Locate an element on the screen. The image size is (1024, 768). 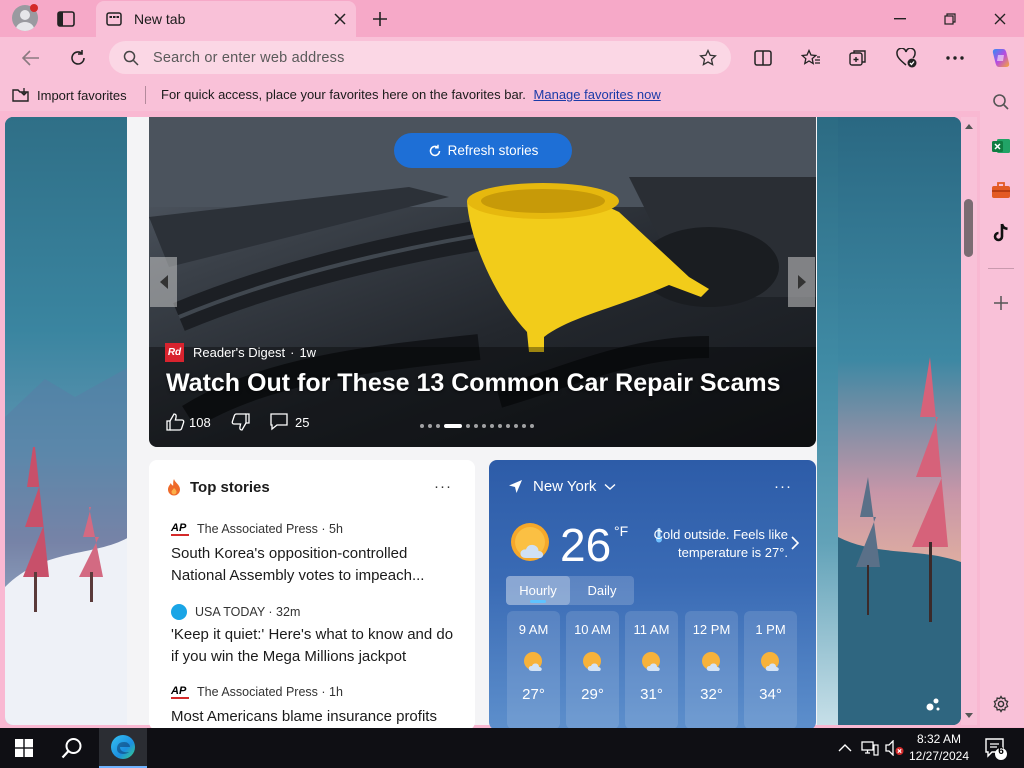
more-options-icon is located at coordinates (955, 58).